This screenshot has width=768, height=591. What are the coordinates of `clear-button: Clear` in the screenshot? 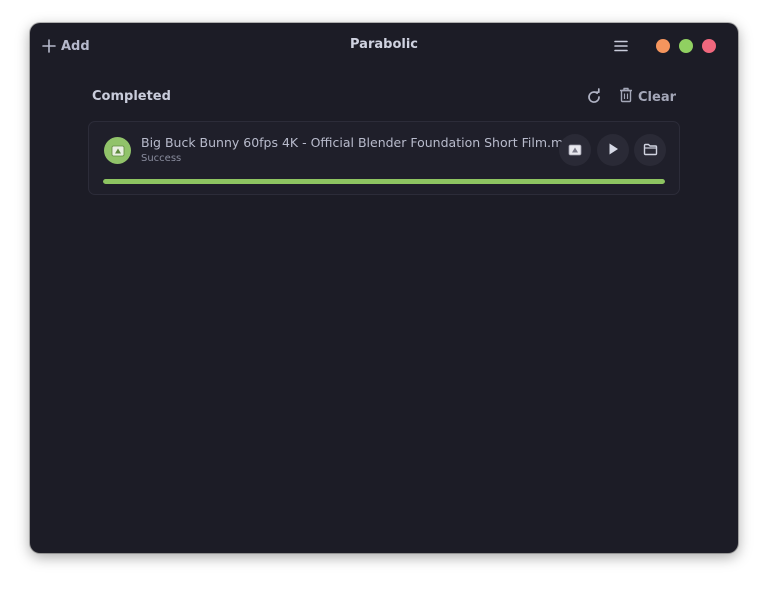 It's located at (647, 97).